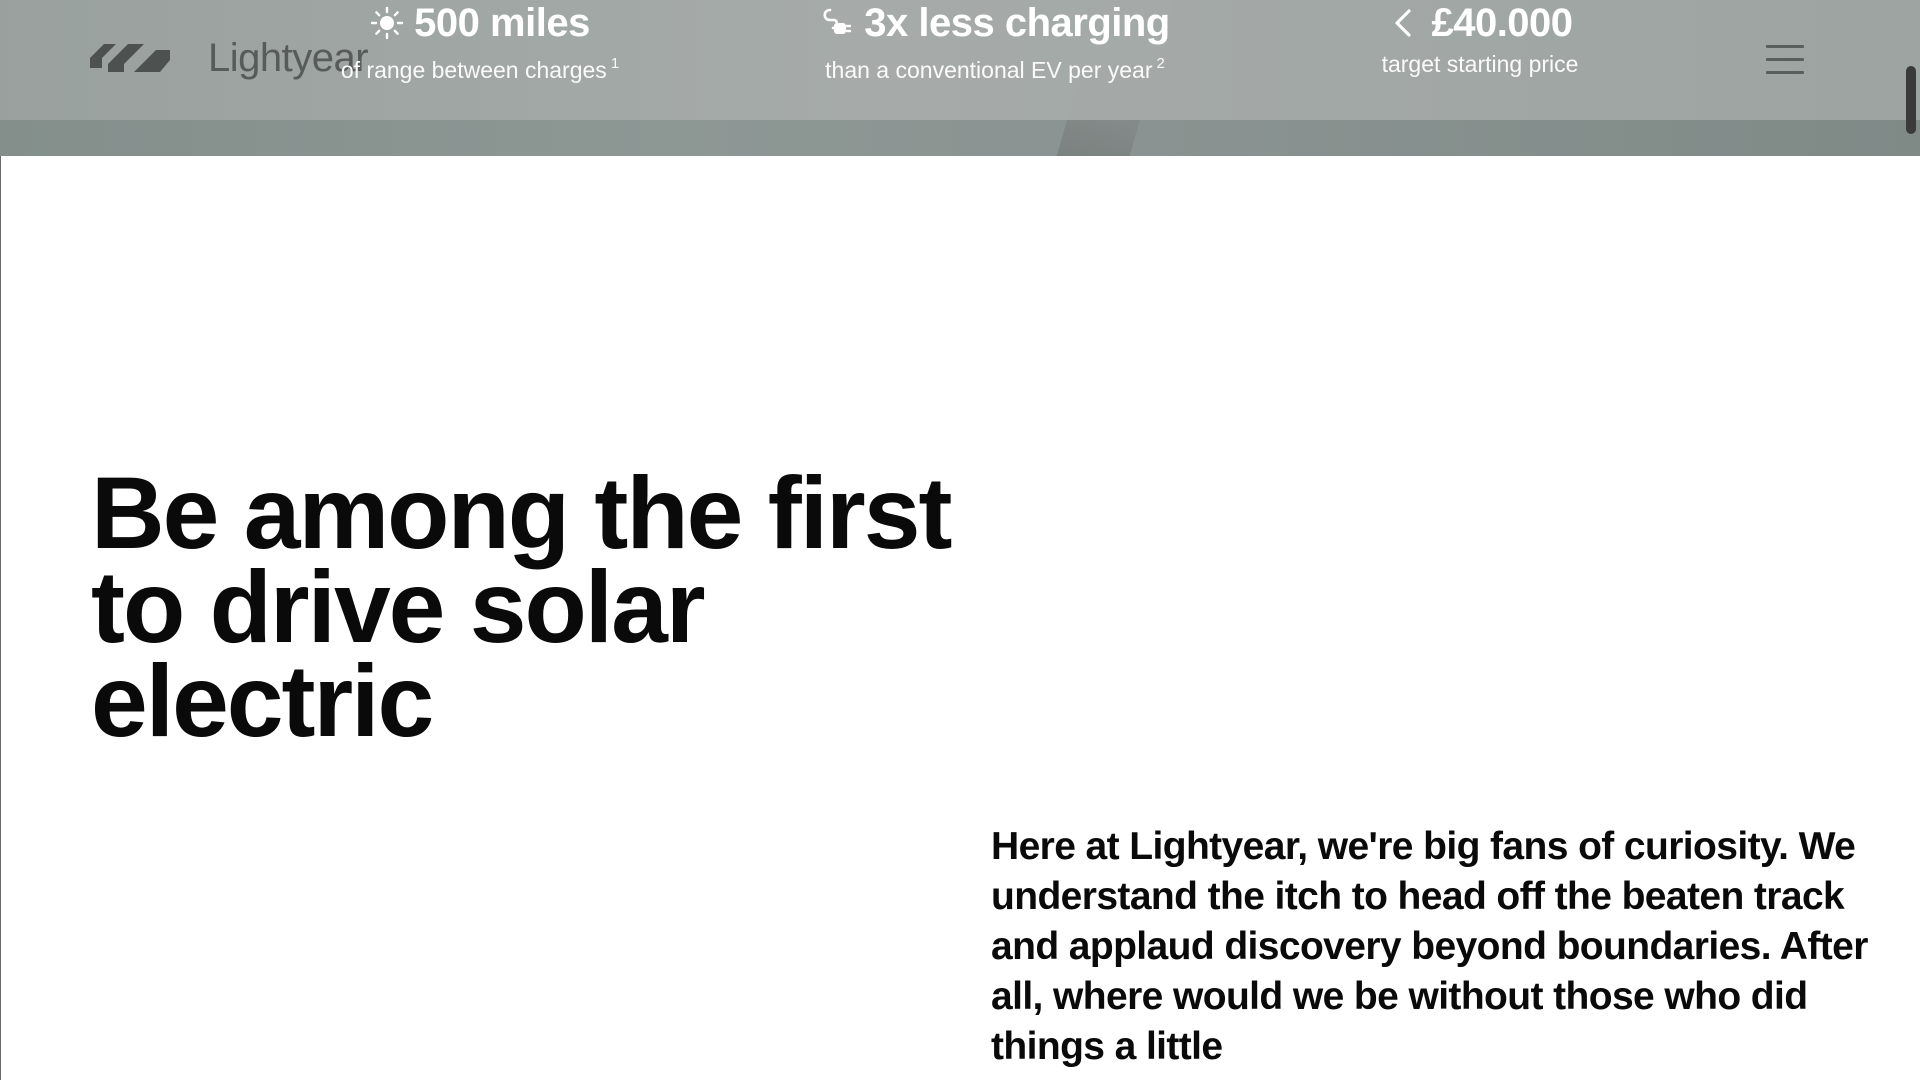 This screenshot has width=1920, height=1080. What do you see at coordinates (1403, 23) in the screenshot?
I see `less-than-icon` at bounding box center [1403, 23].